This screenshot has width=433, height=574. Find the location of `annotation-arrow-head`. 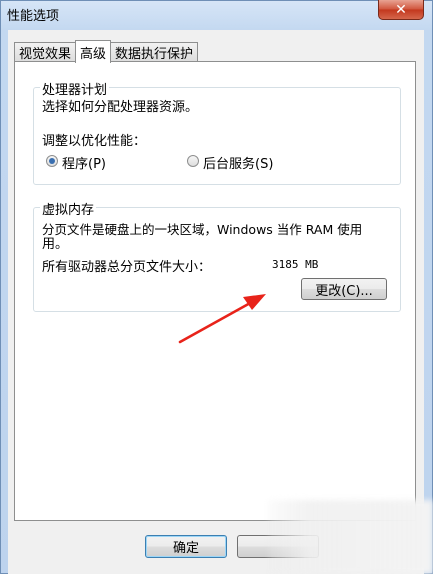

annotation-arrow-head is located at coordinates (254, 302).